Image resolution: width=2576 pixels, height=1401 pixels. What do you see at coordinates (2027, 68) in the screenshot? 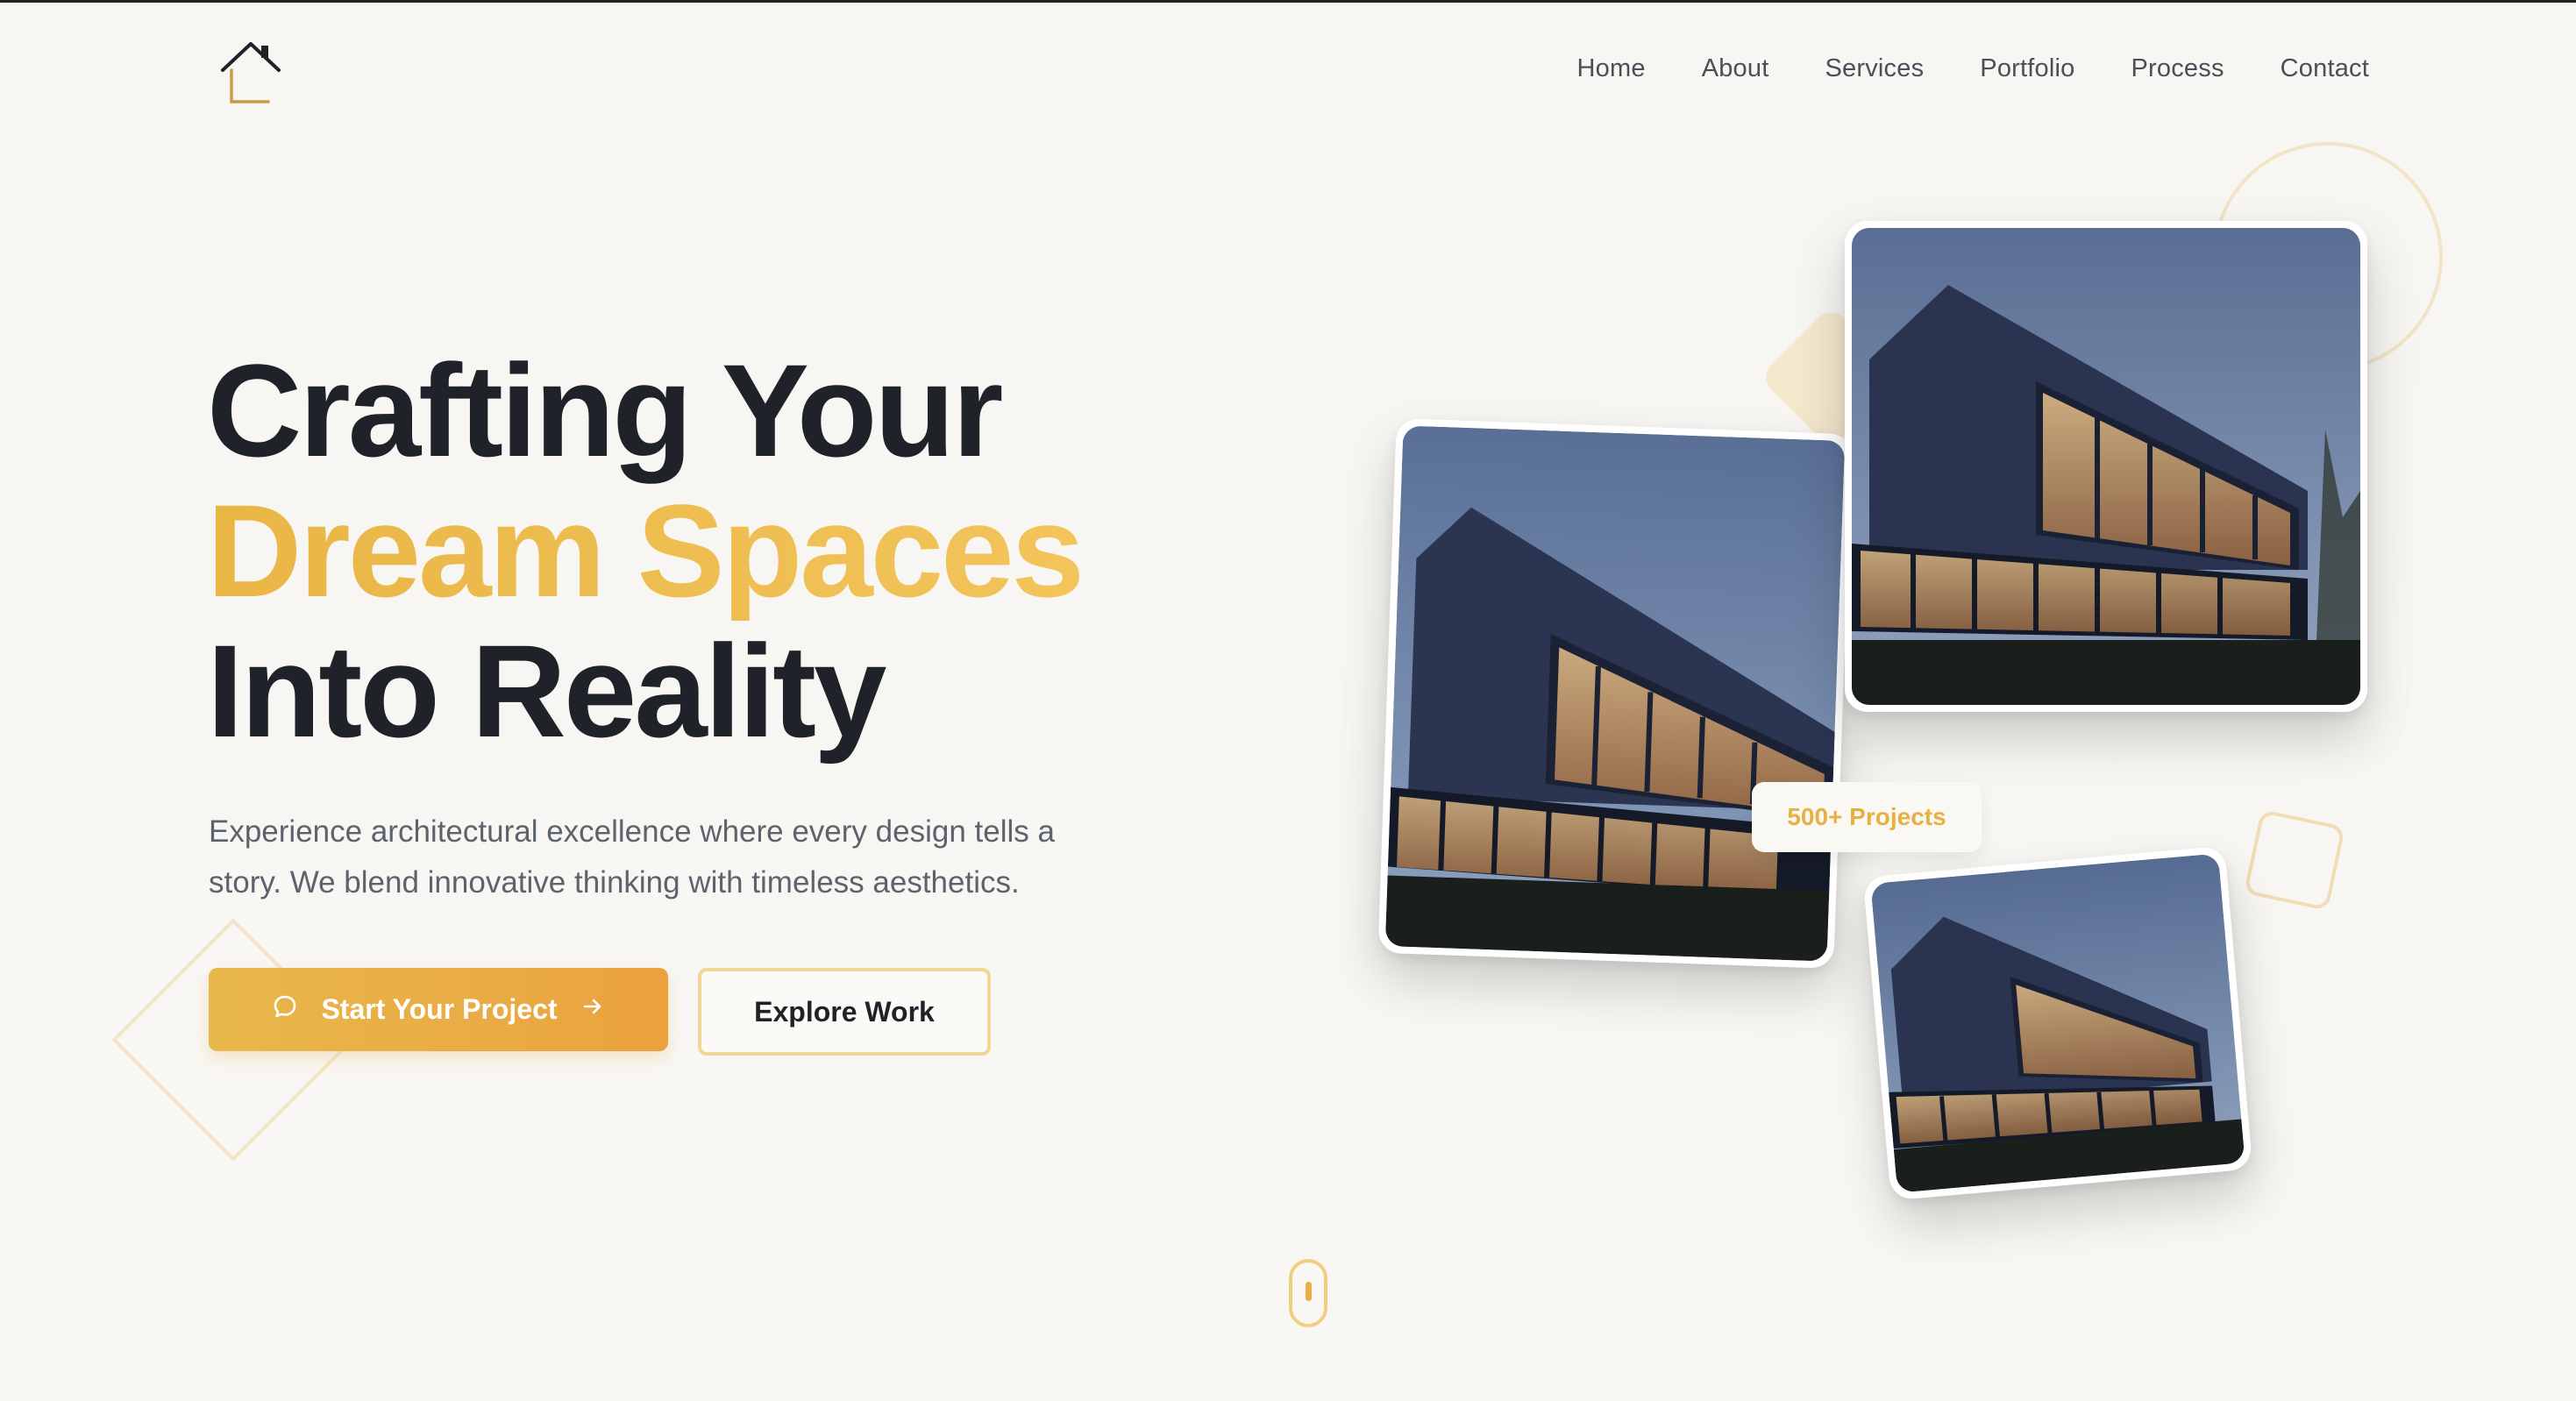
I see `nav-portfolio: Portfolio` at bounding box center [2027, 68].